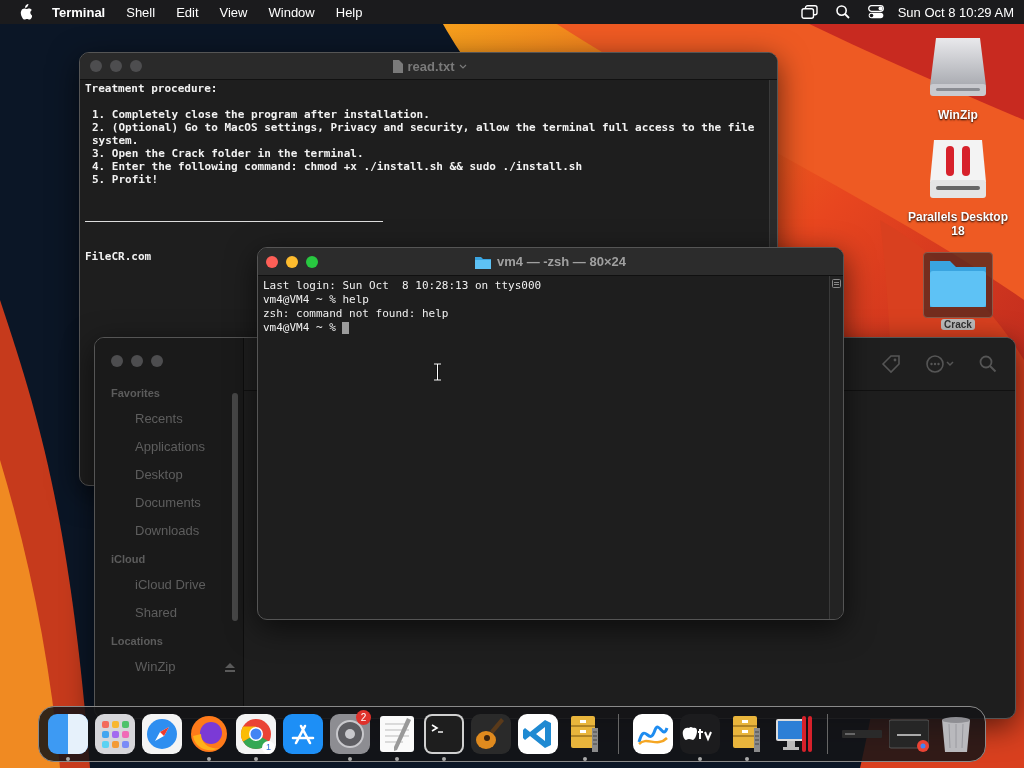  Describe the element at coordinates (233, 12) in the screenshot. I see `menu-item: View` at that location.